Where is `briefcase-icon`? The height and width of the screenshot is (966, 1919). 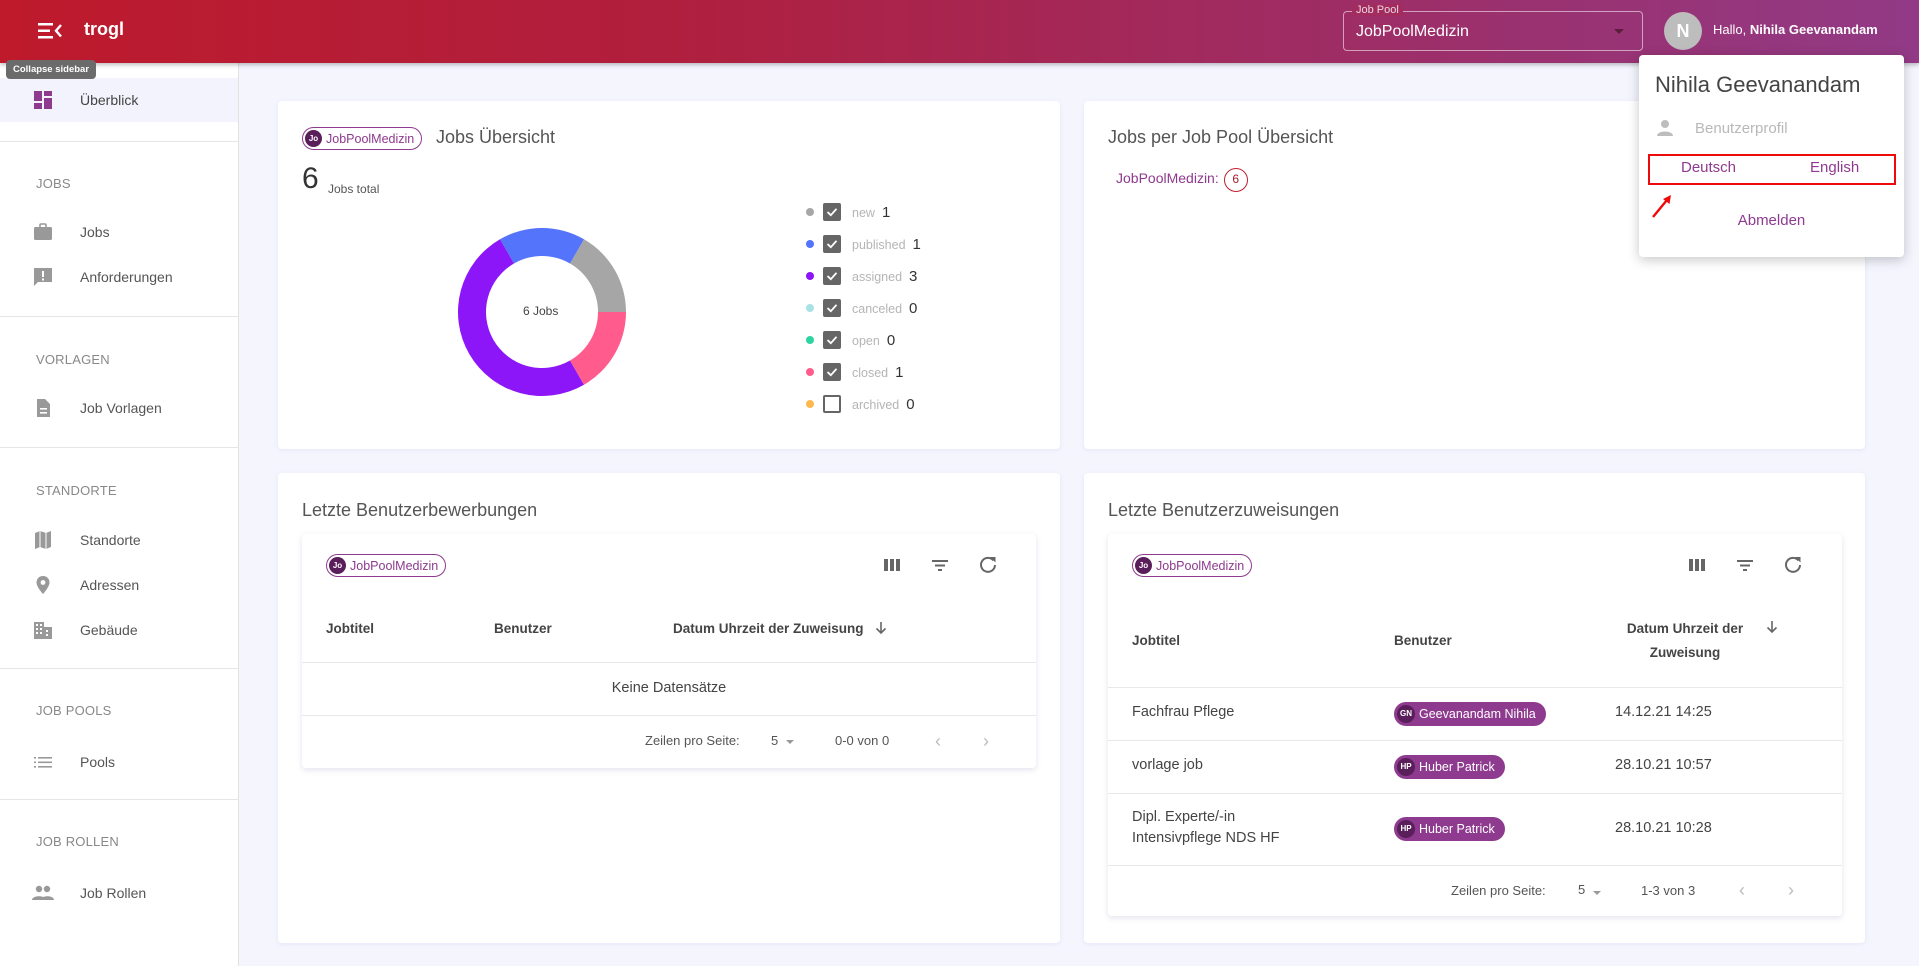 briefcase-icon is located at coordinates (43, 231).